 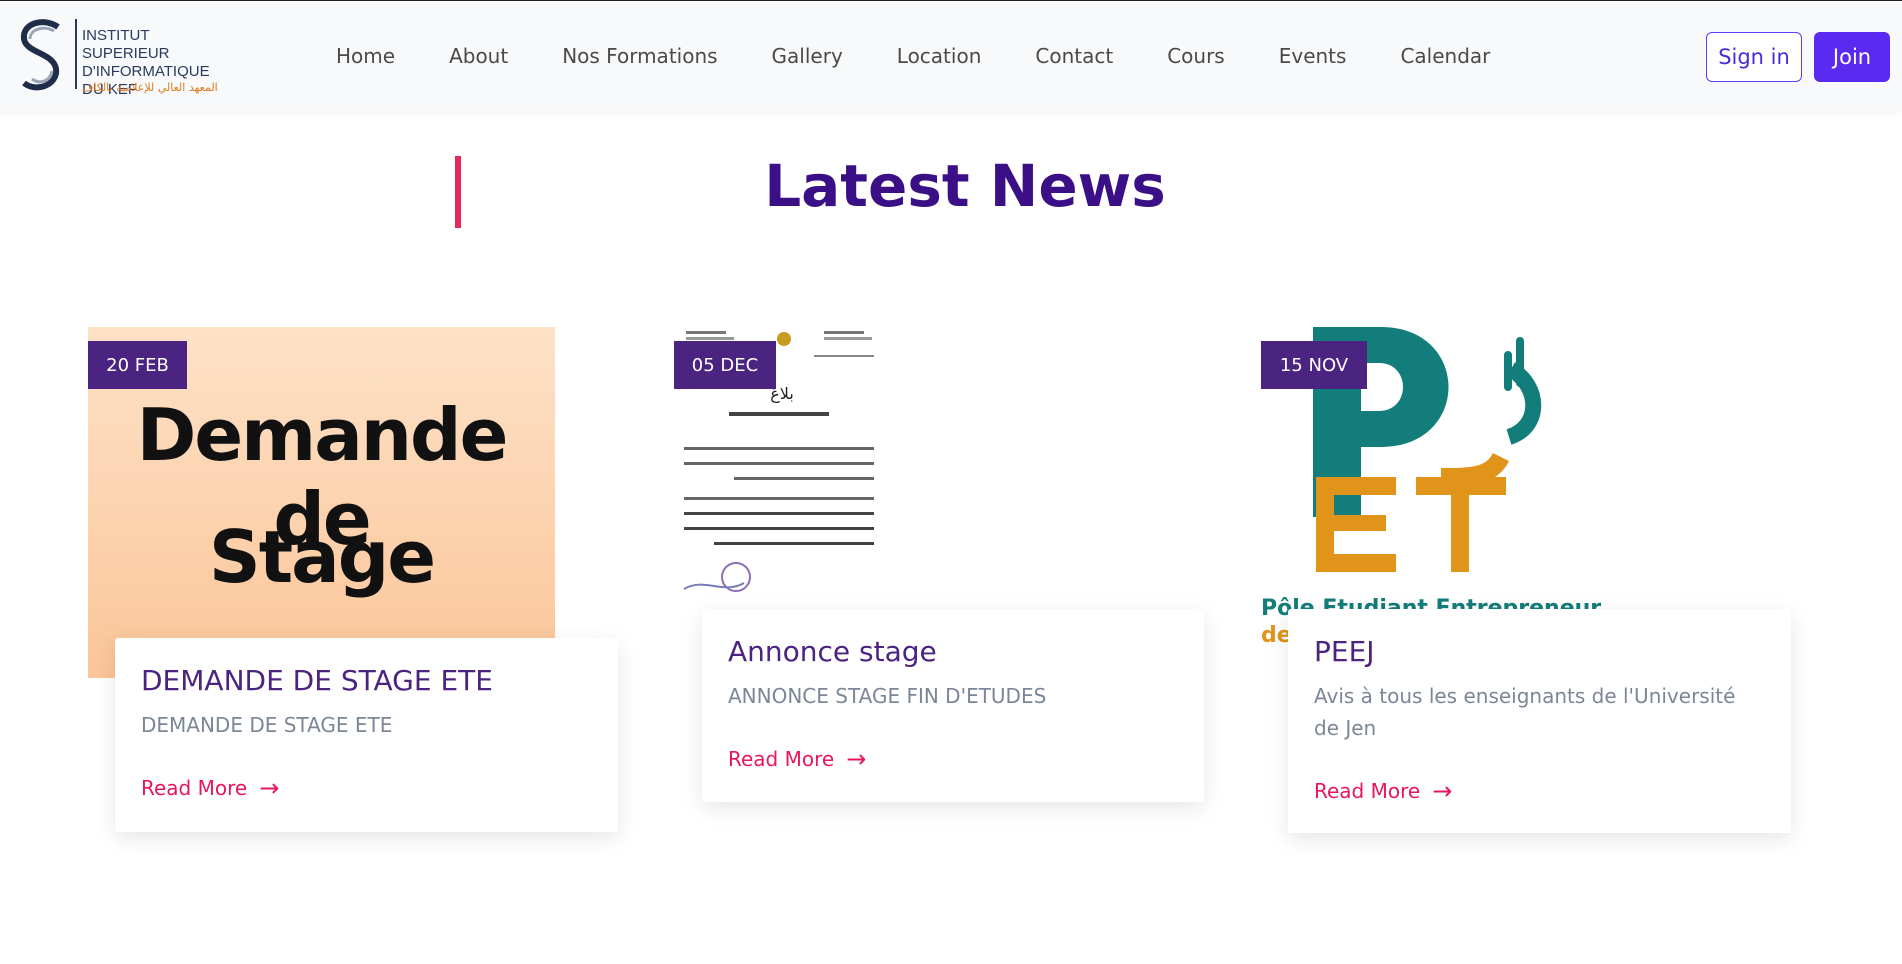 What do you see at coordinates (137, 365) in the screenshot?
I see `date-badge: 20 FEB` at bounding box center [137, 365].